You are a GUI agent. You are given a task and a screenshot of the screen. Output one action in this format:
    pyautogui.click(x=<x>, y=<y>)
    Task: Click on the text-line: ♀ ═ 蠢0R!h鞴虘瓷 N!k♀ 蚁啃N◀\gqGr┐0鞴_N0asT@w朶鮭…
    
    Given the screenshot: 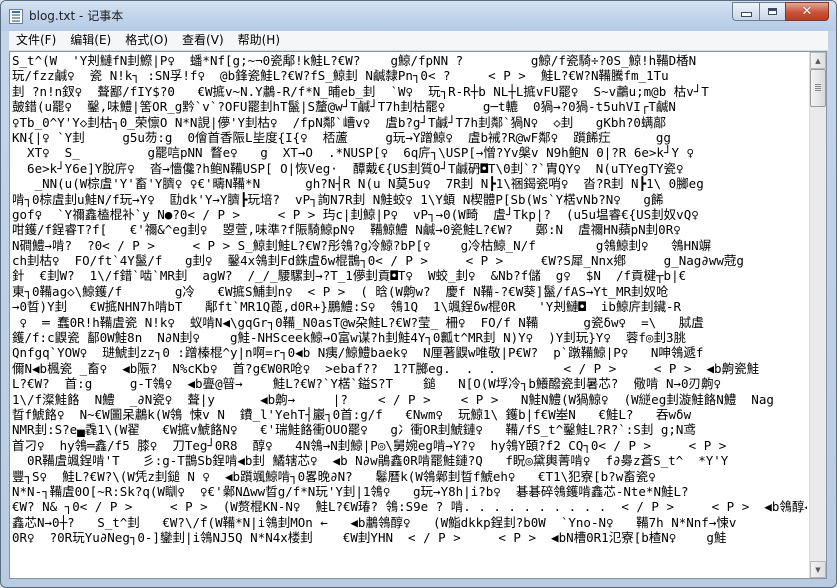 What is the action you would take?
    pyautogui.click(x=358, y=322)
    